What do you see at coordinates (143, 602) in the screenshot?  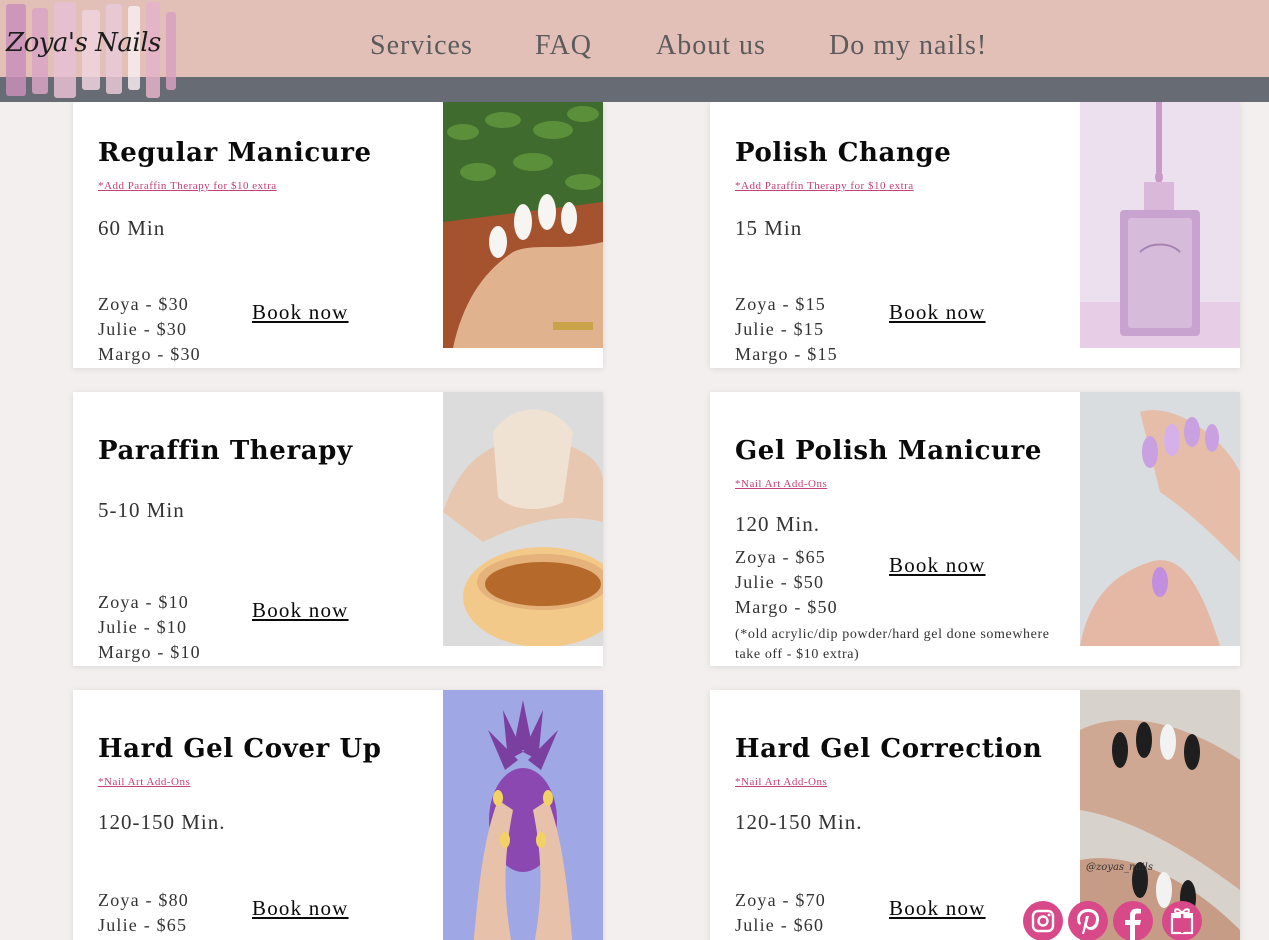 I see `price-zoya: Zoya - $10` at bounding box center [143, 602].